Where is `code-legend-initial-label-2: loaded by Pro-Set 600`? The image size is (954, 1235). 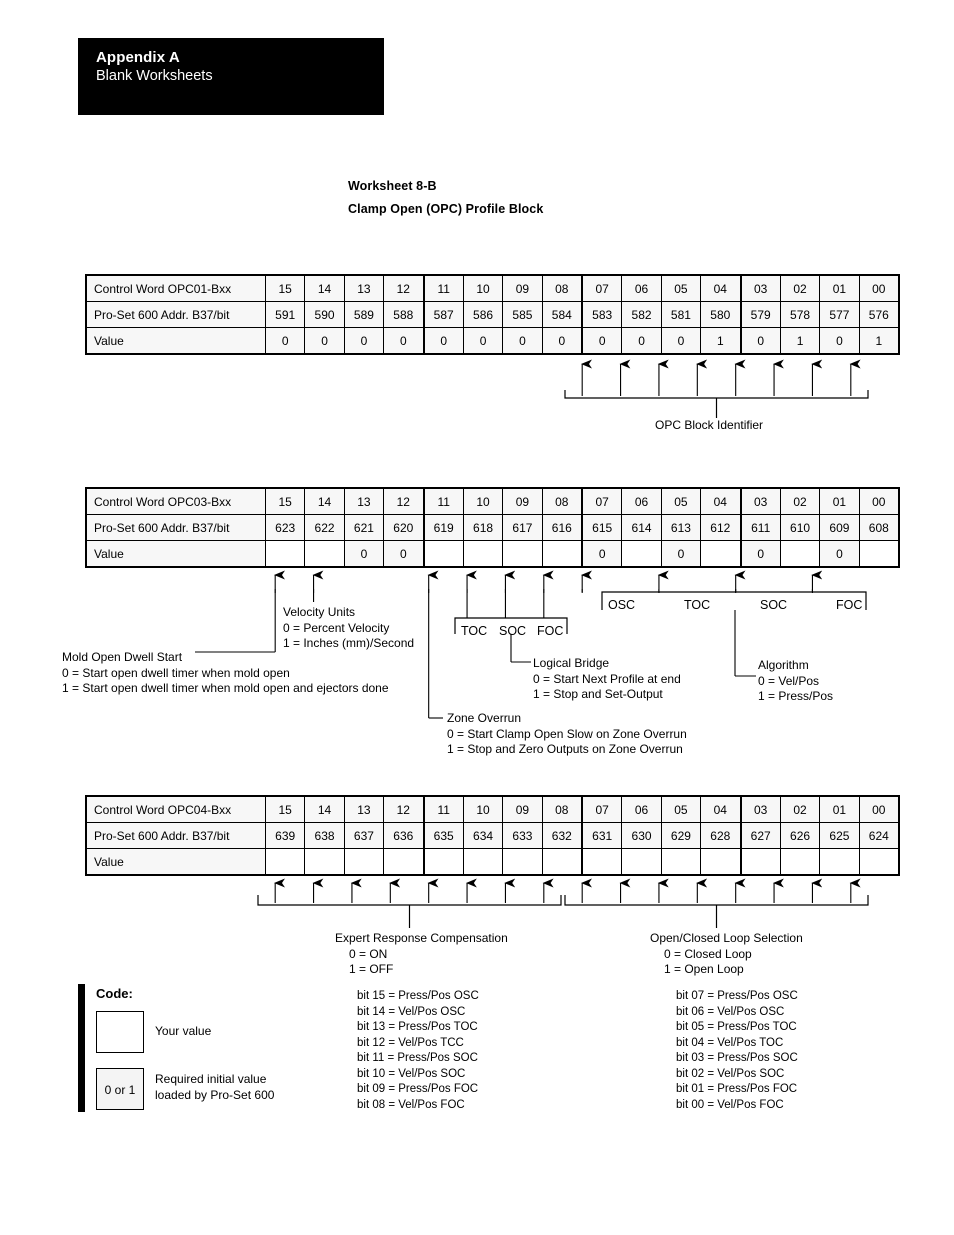 code-legend-initial-label-2: loaded by Pro-Set 600 is located at coordinates (215, 1095).